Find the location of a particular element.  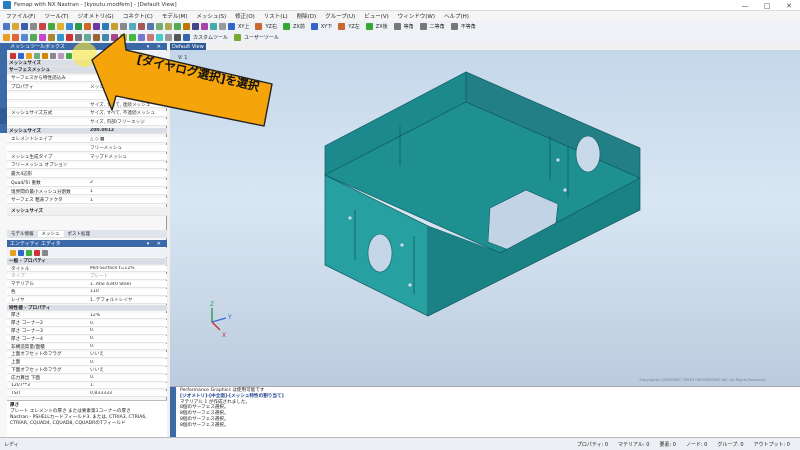

callout-arrow is located at coordinates (182, 80).